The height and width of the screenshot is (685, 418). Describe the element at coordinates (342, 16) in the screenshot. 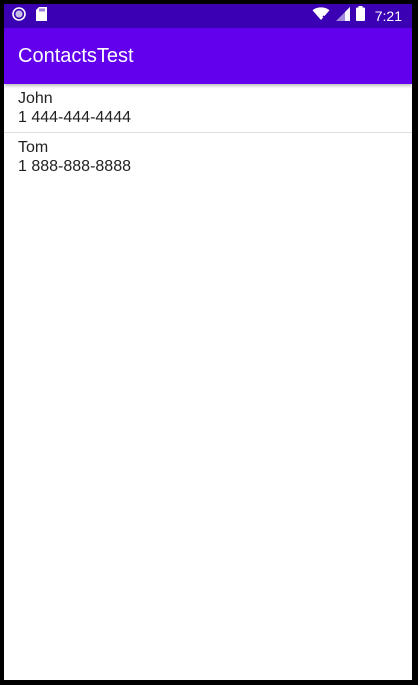

I see `signal-no-data-icon` at that location.